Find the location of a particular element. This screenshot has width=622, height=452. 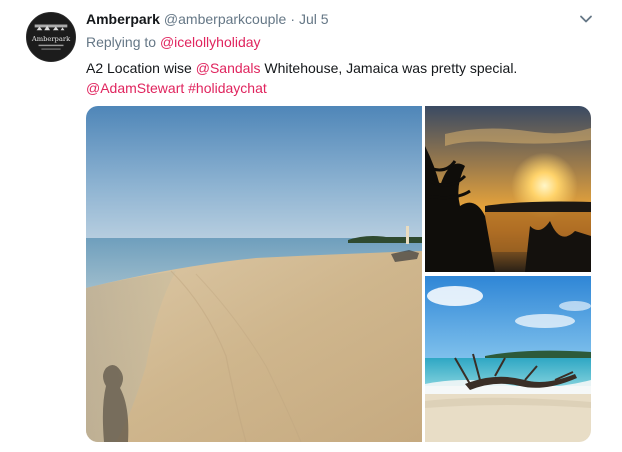

sunset-photo-image is located at coordinates (508, 189).